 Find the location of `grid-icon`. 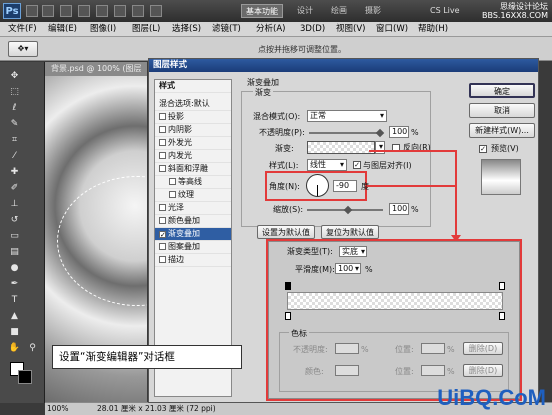

grid-icon is located at coordinates (120, 11).